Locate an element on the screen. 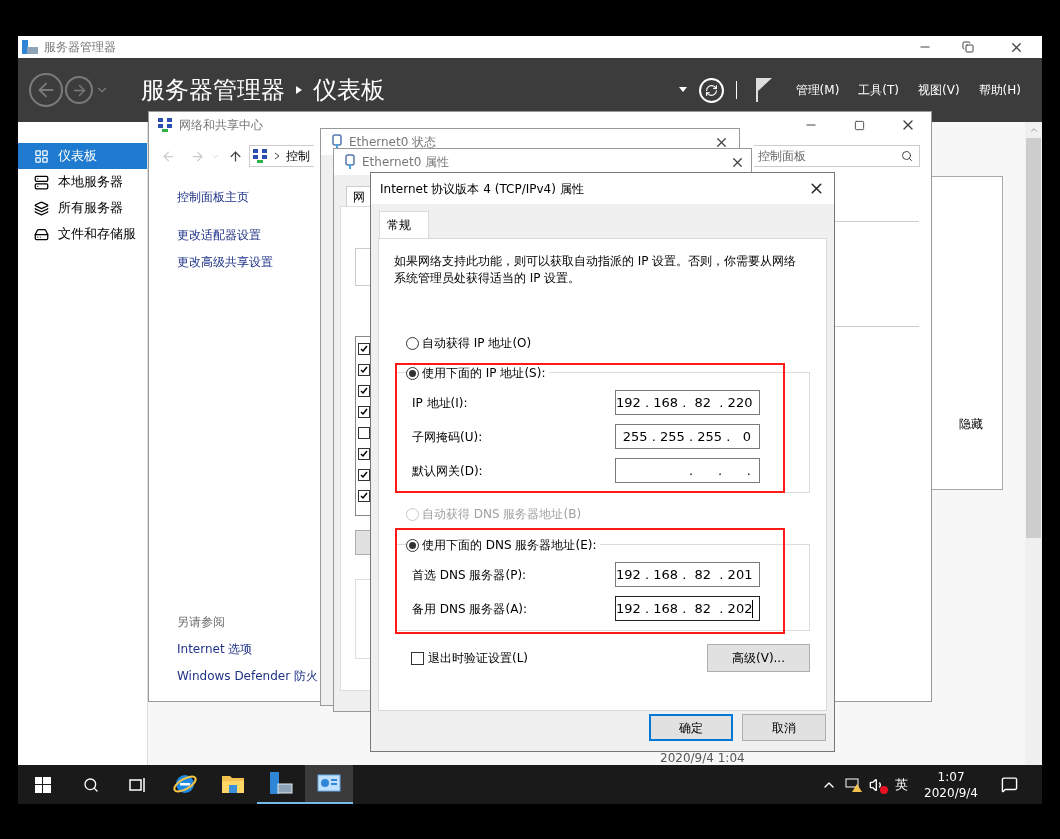 The width and height of the screenshot is (1060, 839). search-icon is located at coordinates (91, 784).